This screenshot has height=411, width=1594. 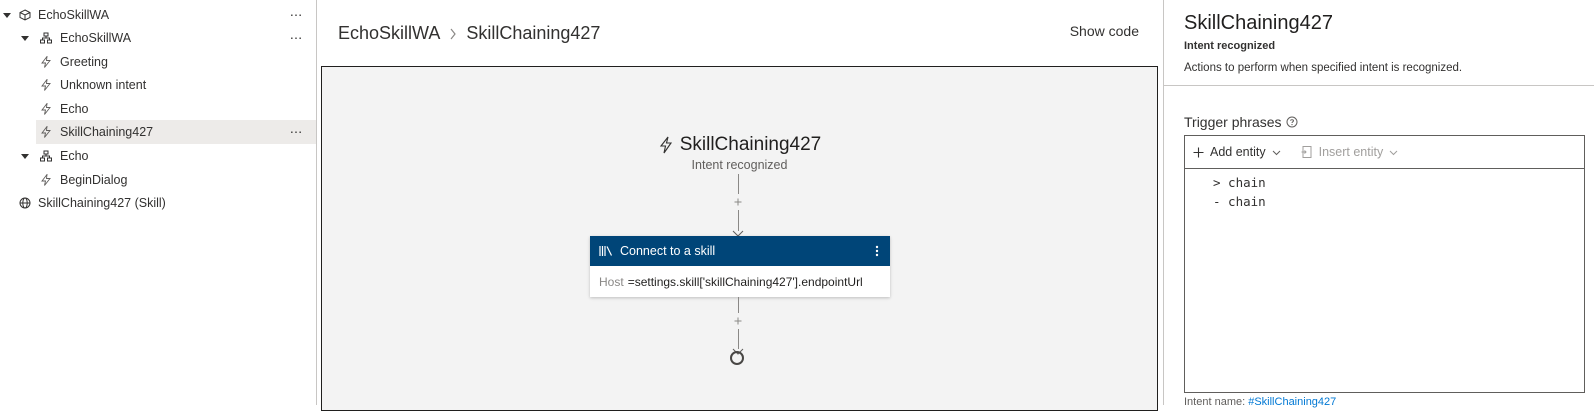 I want to click on tree-item-label: Unknown intent, so click(x=103, y=85).